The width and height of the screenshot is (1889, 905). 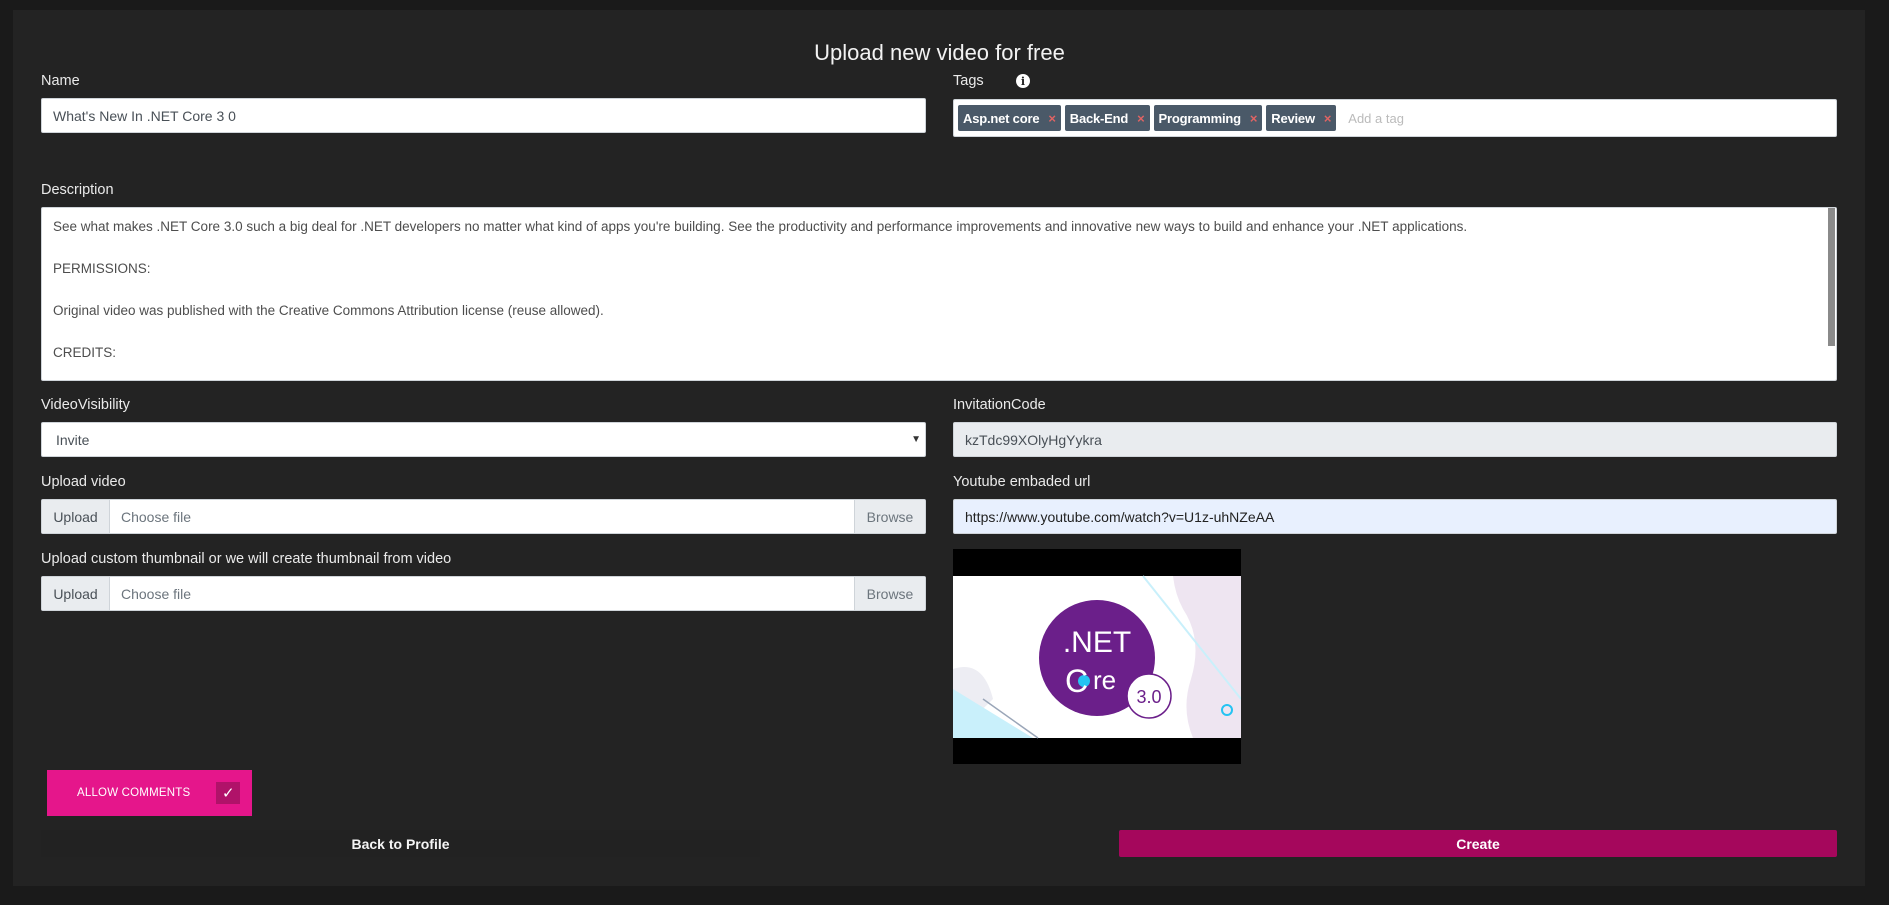 I want to click on invitation-code-value: kzTdc99XOlyHgYykra, so click(x=1033, y=439).